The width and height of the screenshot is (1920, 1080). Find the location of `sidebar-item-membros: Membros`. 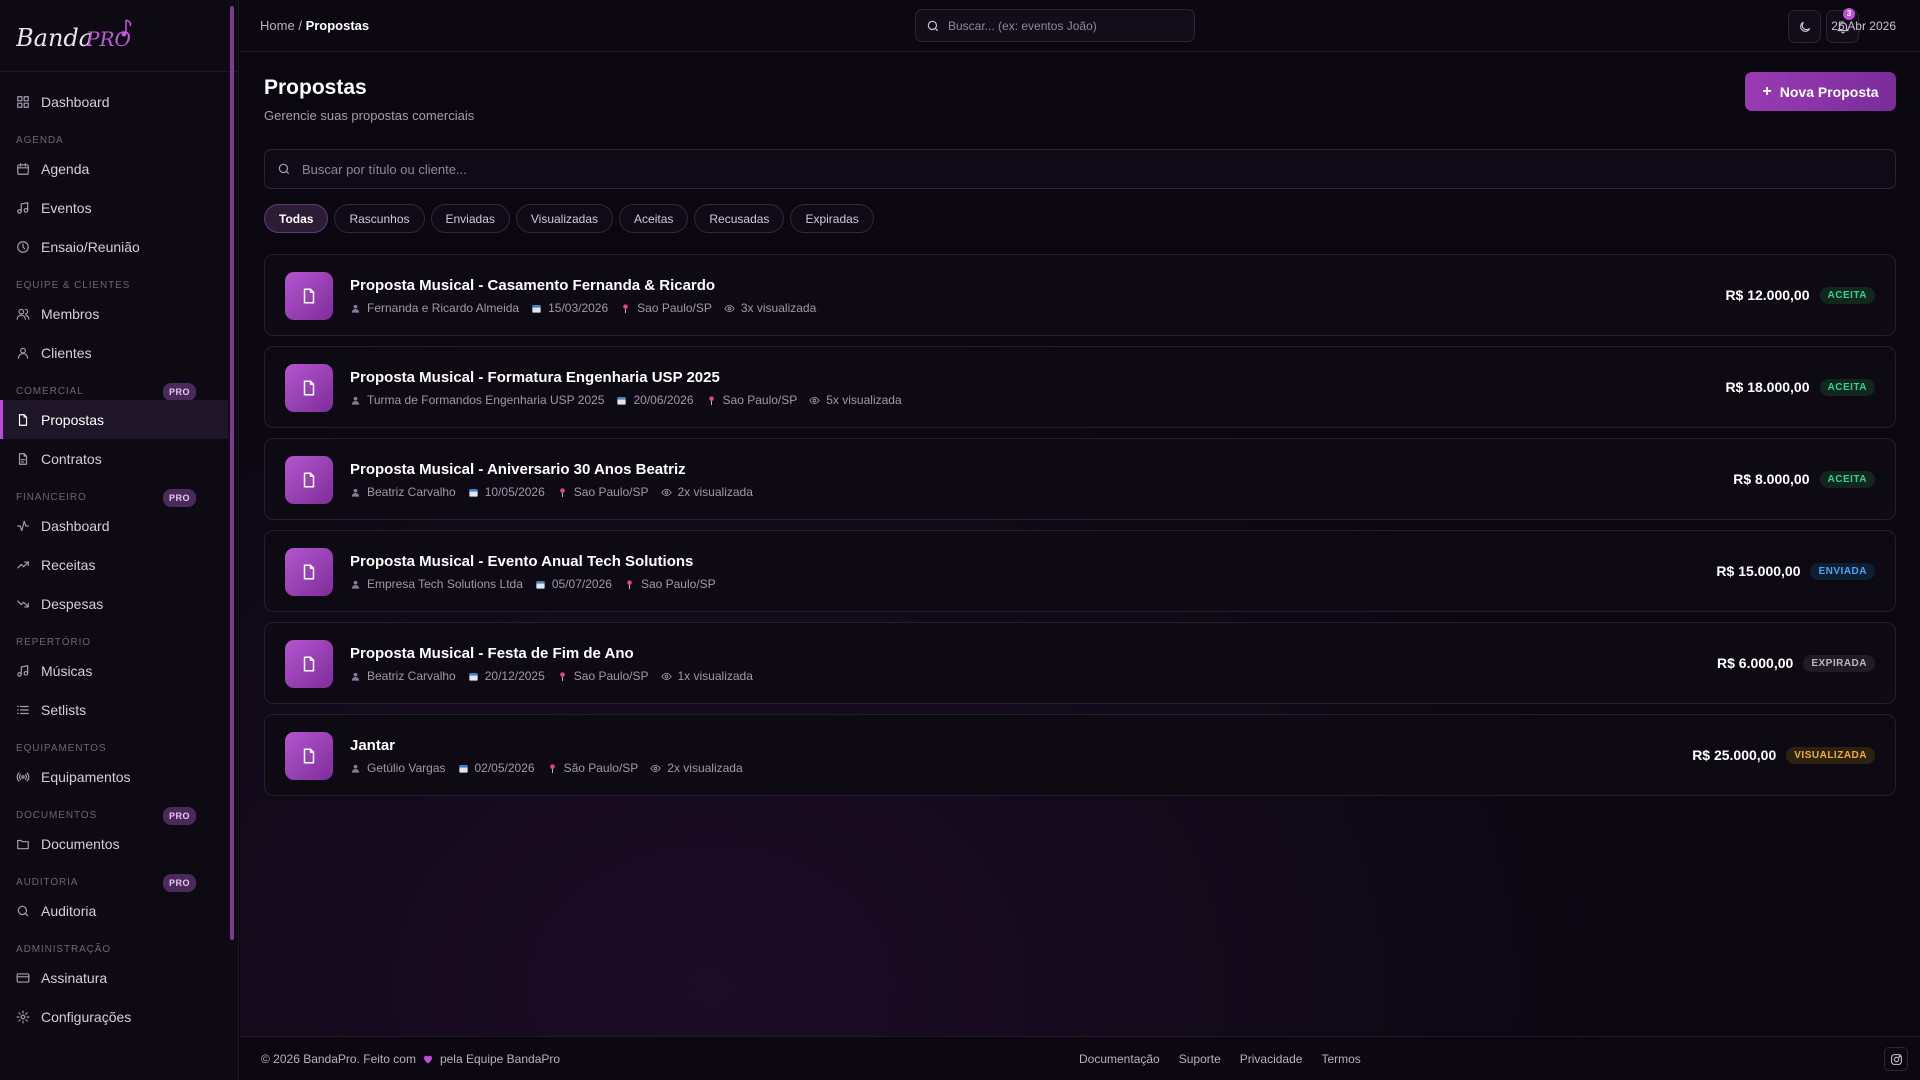

sidebar-item-membros: Membros is located at coordinates (114, 313).